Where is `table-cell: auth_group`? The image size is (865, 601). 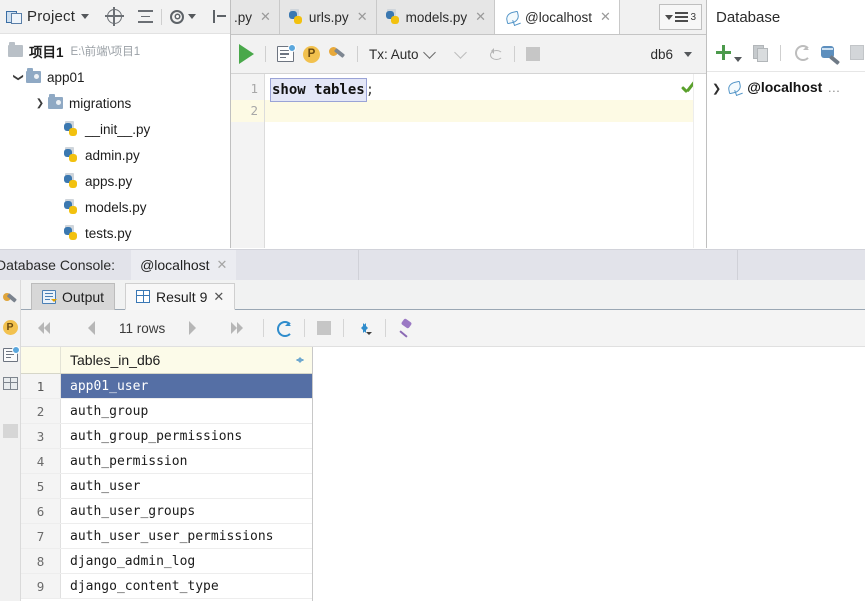 table-cell: auth_group is located at coordinates (186, 411).